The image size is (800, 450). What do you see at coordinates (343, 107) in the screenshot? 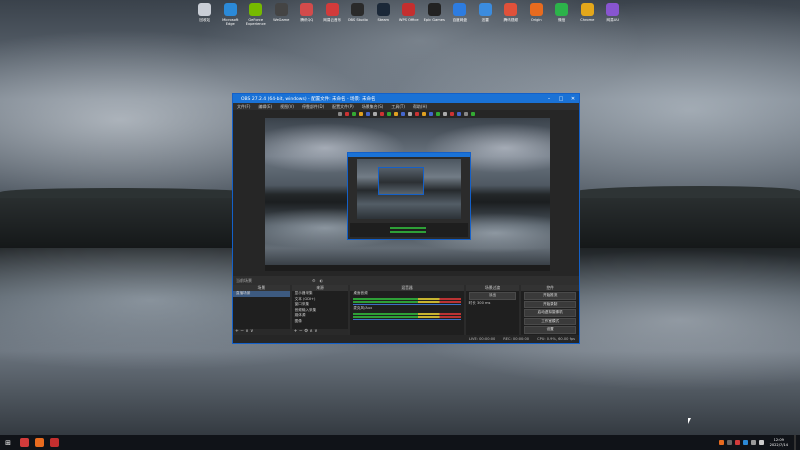
I see `menu-profile: 配置文件(P)` at bounding box center [343, 107].